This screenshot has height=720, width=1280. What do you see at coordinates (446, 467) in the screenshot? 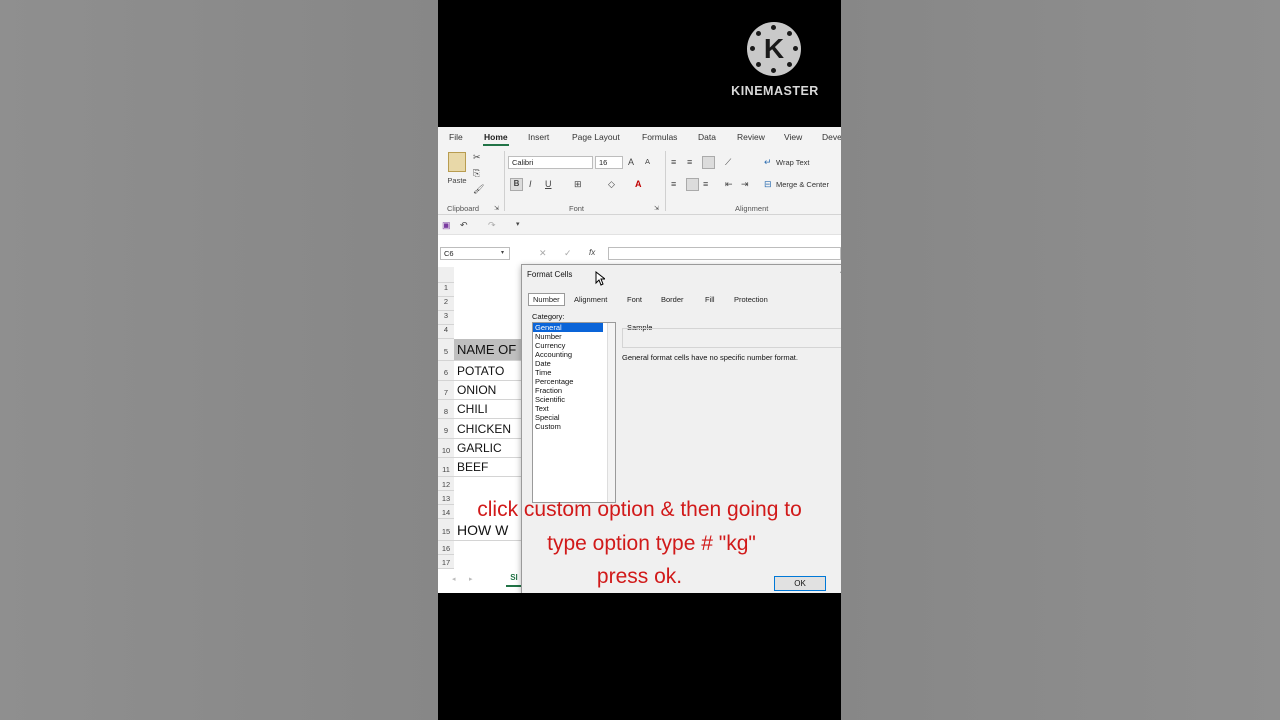
I see `row-header: 11` at bounding box center [446, 467].